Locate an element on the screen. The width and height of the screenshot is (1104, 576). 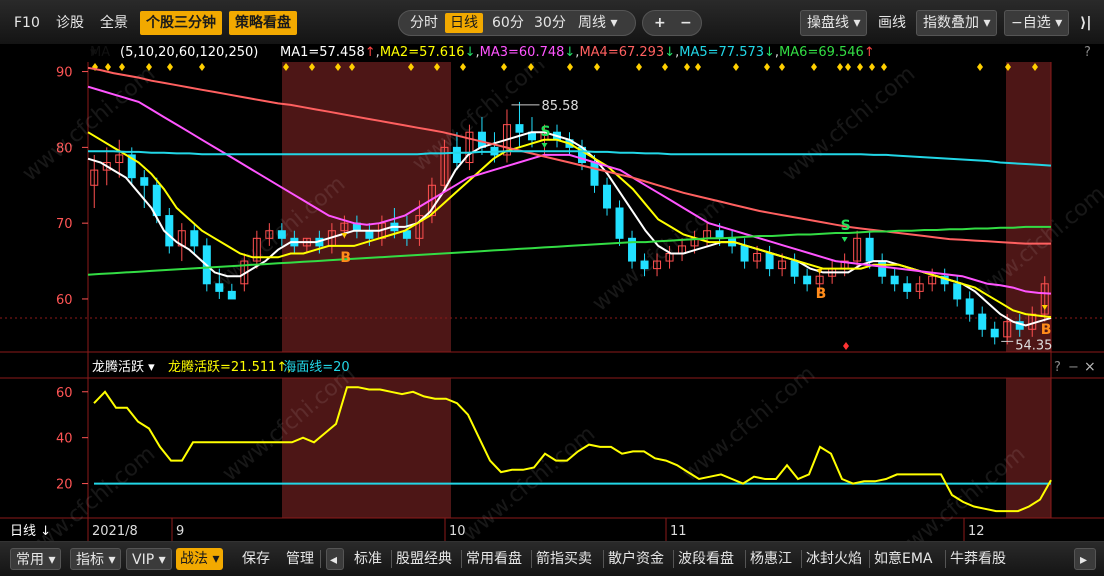
diagnose-button: 诊股 is located at coordinates (70, 23).